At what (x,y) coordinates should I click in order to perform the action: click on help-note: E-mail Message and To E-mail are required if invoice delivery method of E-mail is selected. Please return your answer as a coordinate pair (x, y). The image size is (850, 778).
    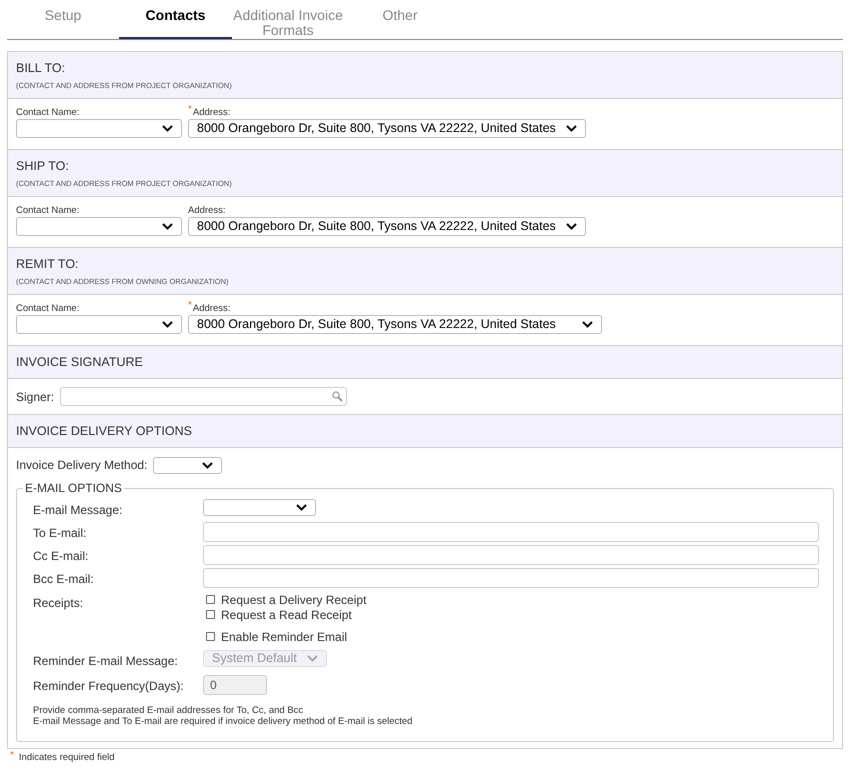
    Looking at the image, I should click on (223, 721).